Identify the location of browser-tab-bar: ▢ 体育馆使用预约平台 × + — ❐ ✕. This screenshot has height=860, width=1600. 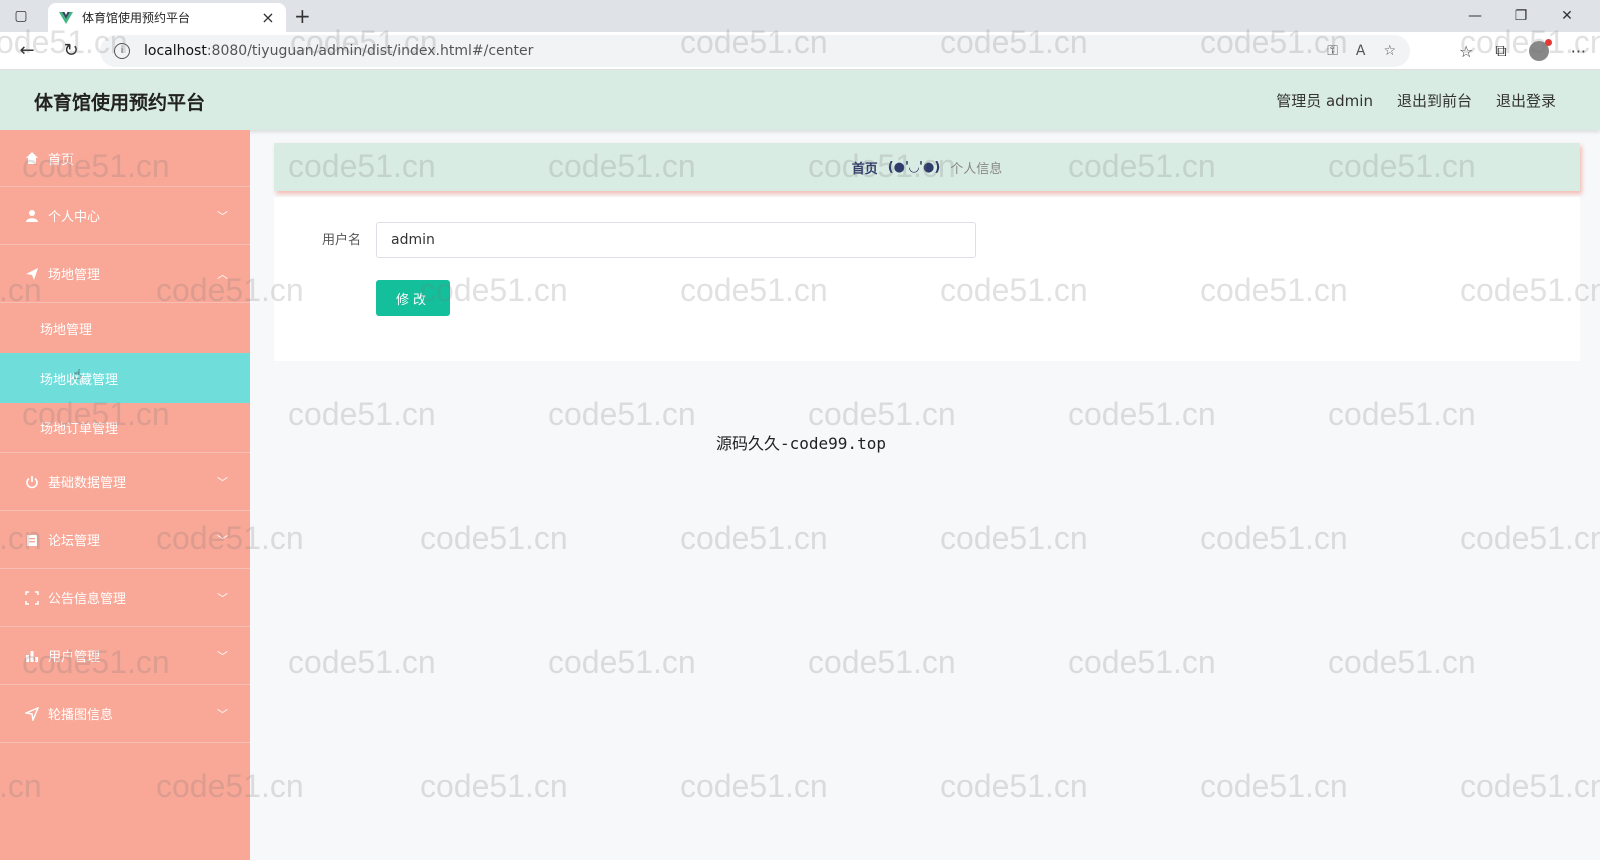
(800, 16).